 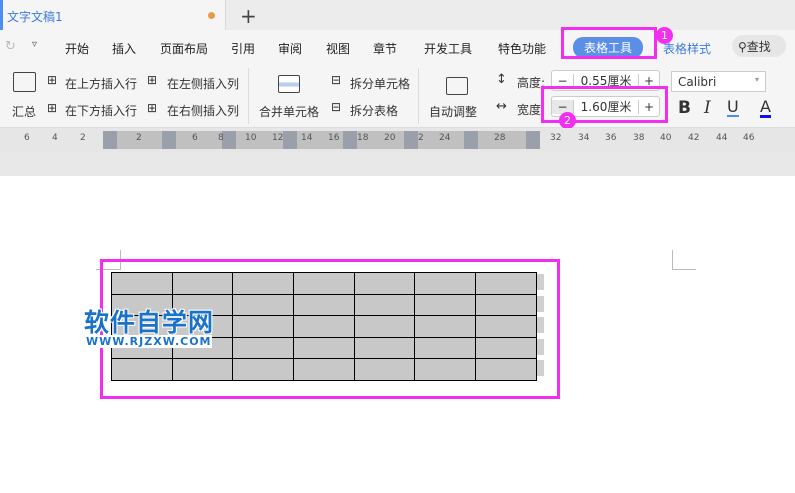 What do you see at coordinates (522, 48) in the screenshot?
I see `menu-features: 特色功能` at bounding box center [522, 48].